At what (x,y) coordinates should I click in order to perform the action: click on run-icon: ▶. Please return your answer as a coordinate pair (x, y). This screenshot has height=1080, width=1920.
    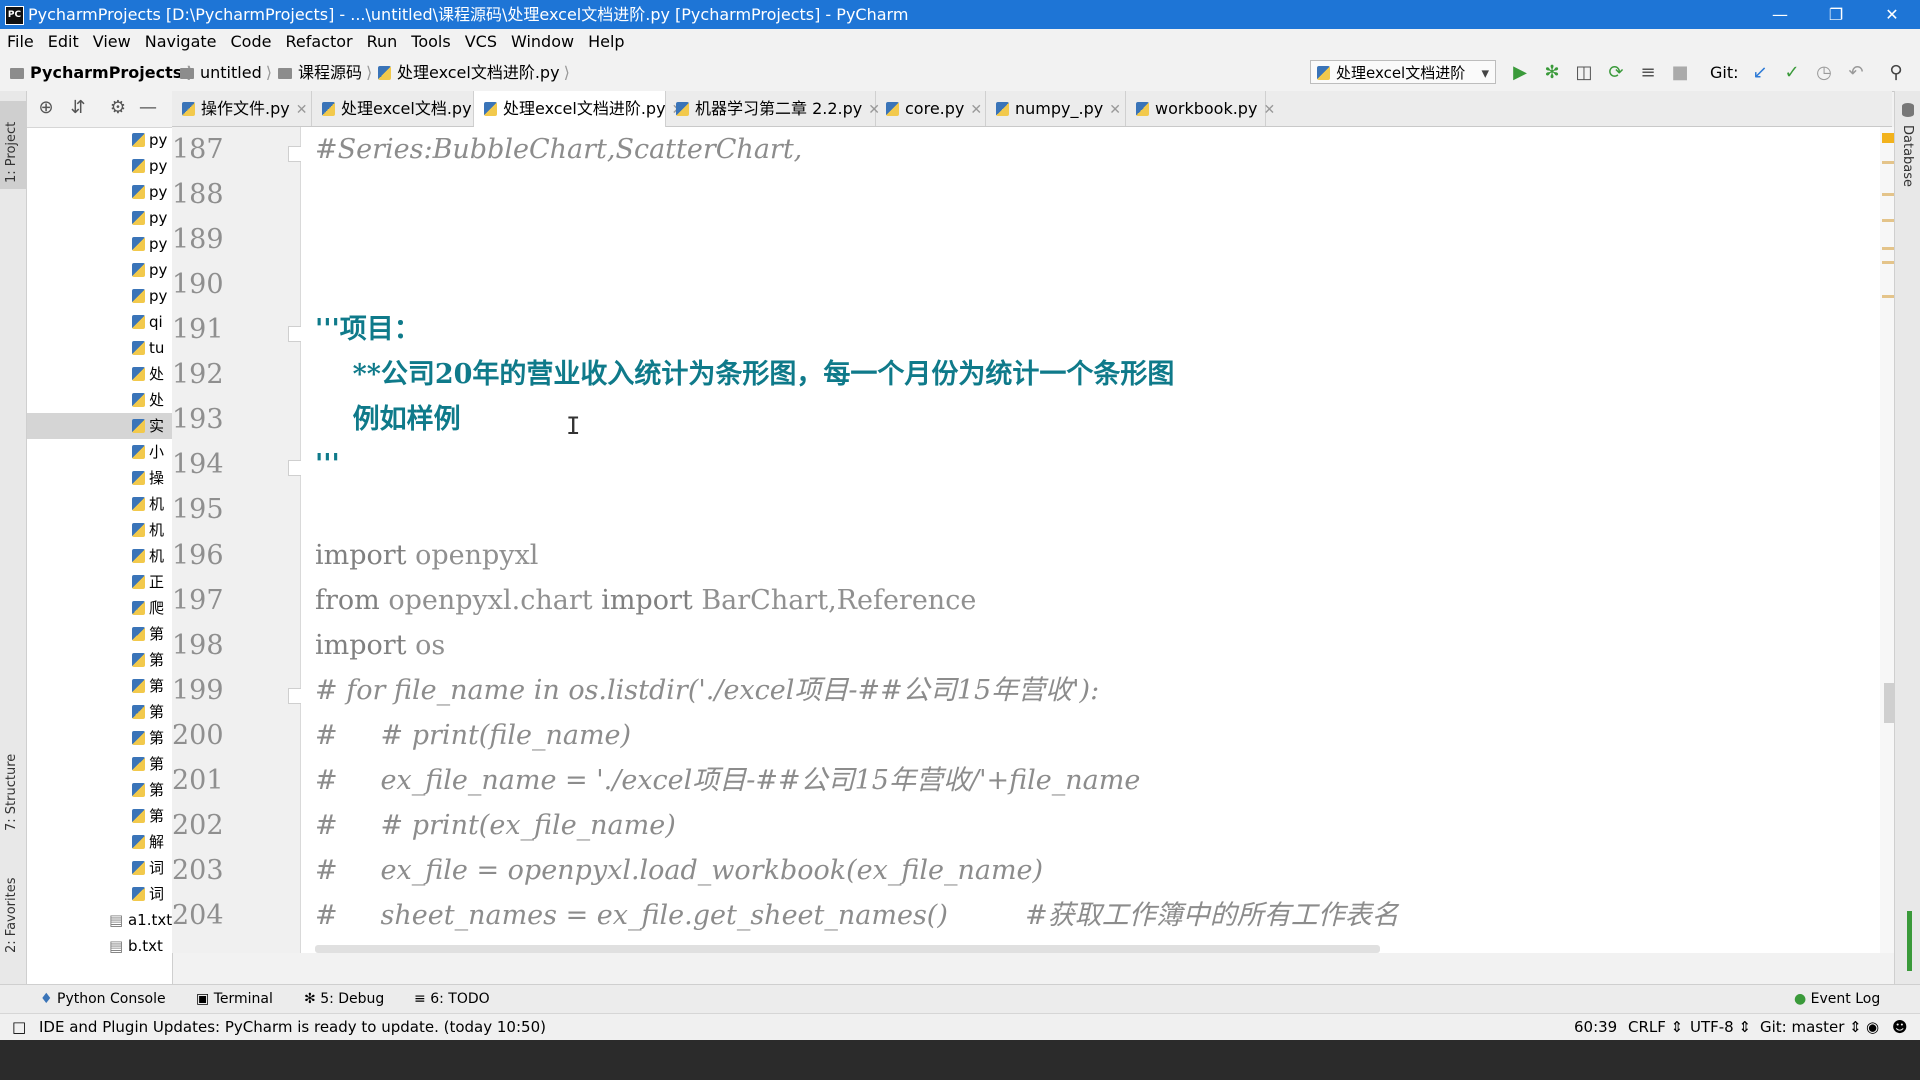
    Looking at the image, I should click on (1520, 73).